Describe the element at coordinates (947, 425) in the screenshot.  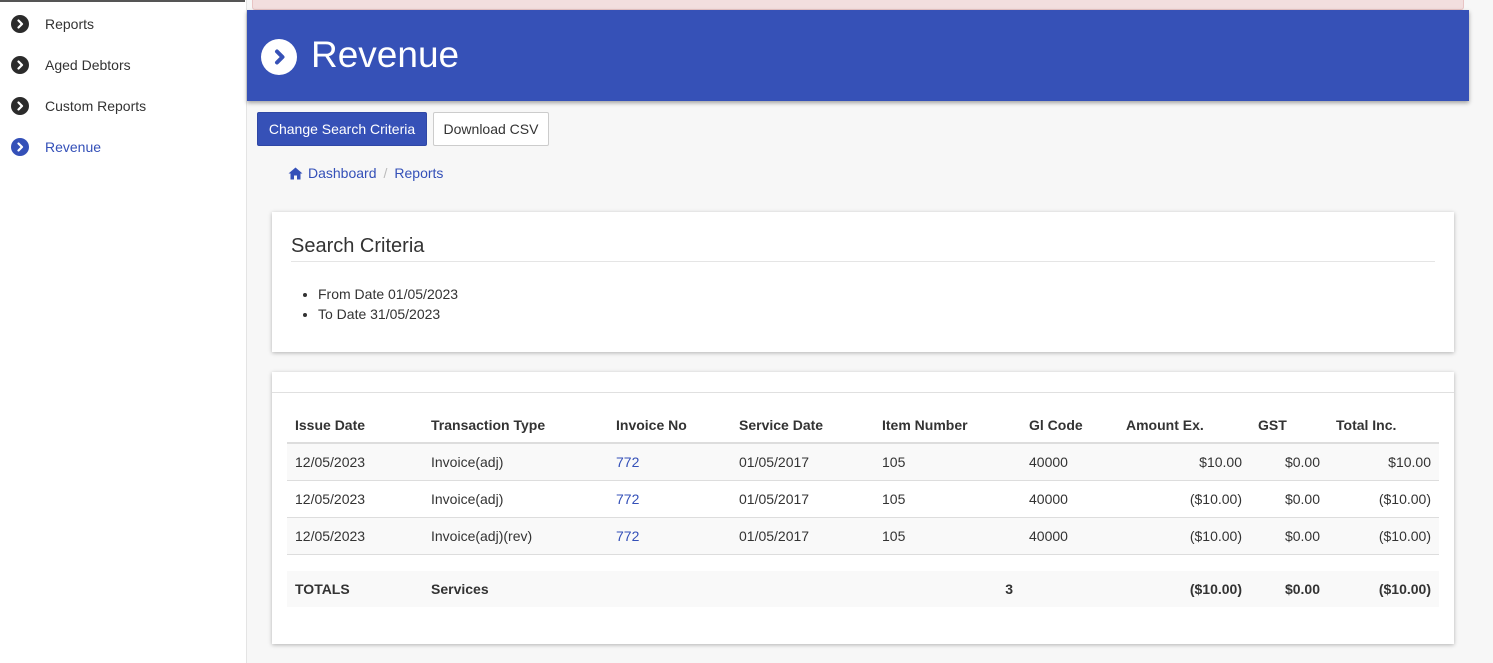
I see `col-item-number: Item Number` at that location.